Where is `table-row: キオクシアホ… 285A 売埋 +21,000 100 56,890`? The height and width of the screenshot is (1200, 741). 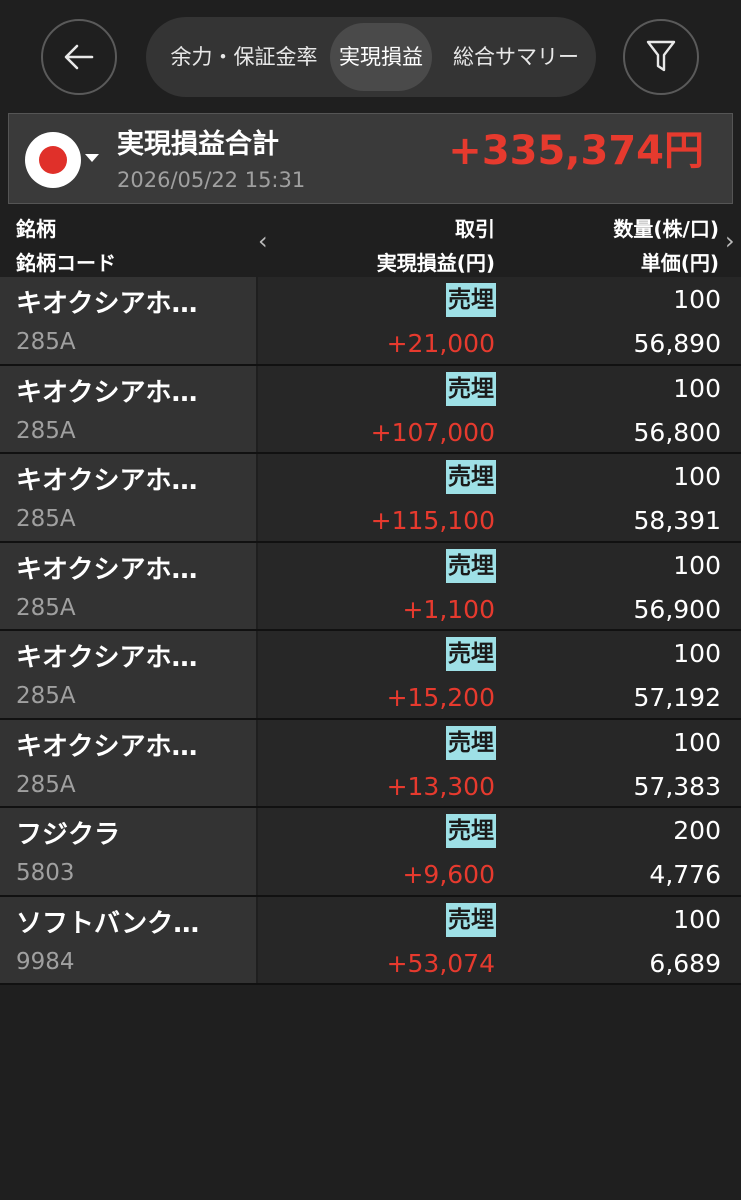
table-row: キオクシアホ… 285A 売埋 +21,000 100 56,890 is located at coordinates (370, 321).